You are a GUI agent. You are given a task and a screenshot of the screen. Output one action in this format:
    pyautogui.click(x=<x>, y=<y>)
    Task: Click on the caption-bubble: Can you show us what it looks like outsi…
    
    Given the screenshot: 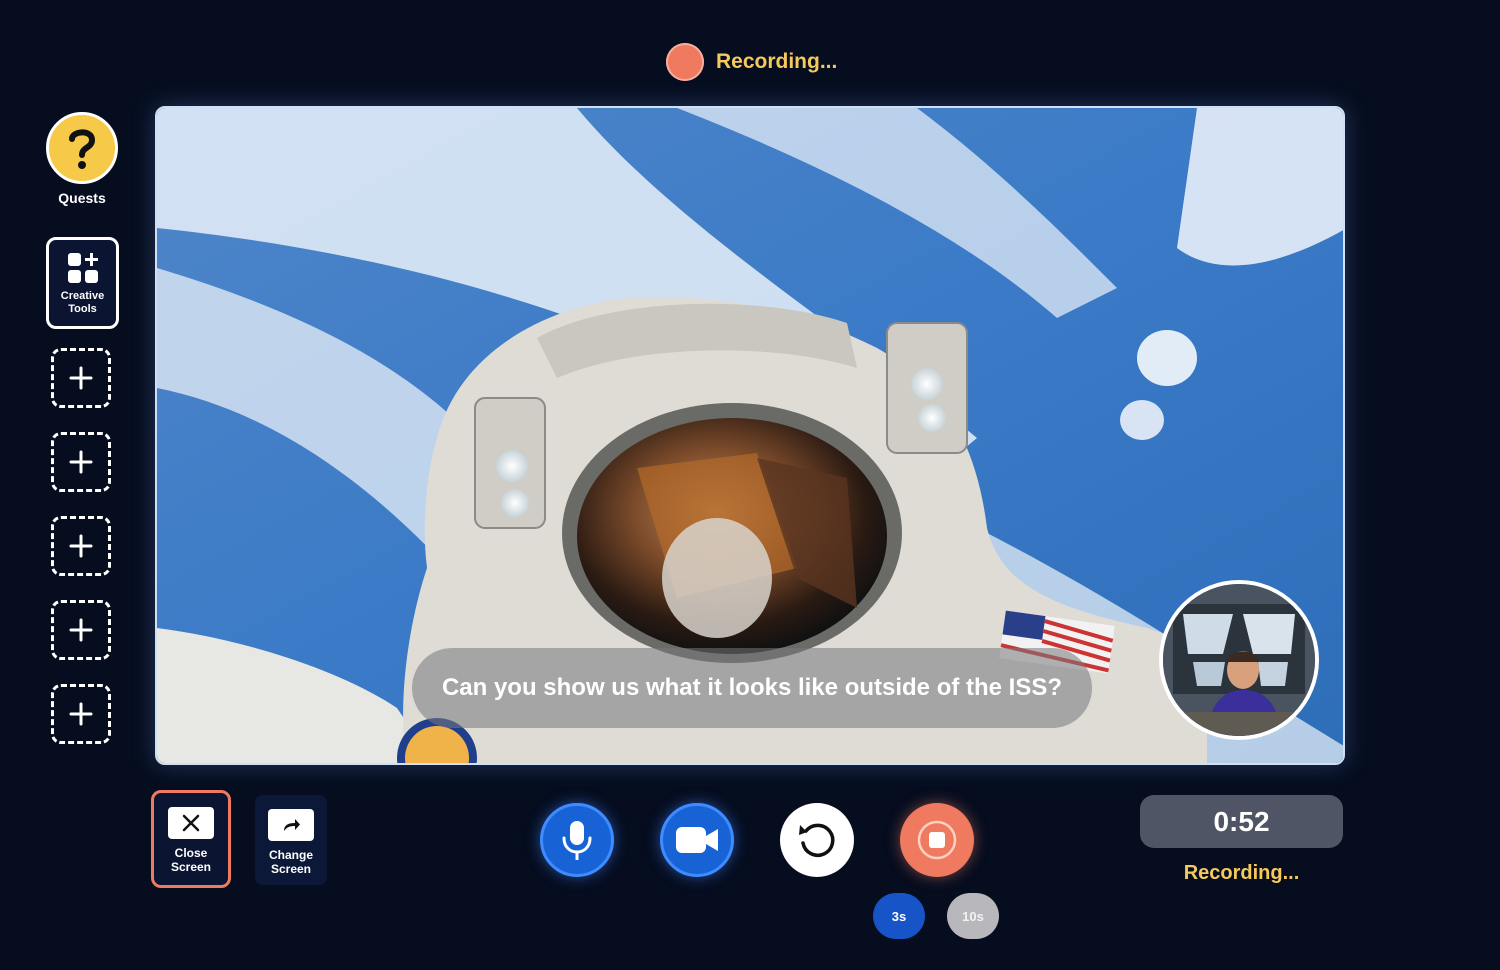 What is the action you would take?
    pyautogui.click(x=752, y=688)
    